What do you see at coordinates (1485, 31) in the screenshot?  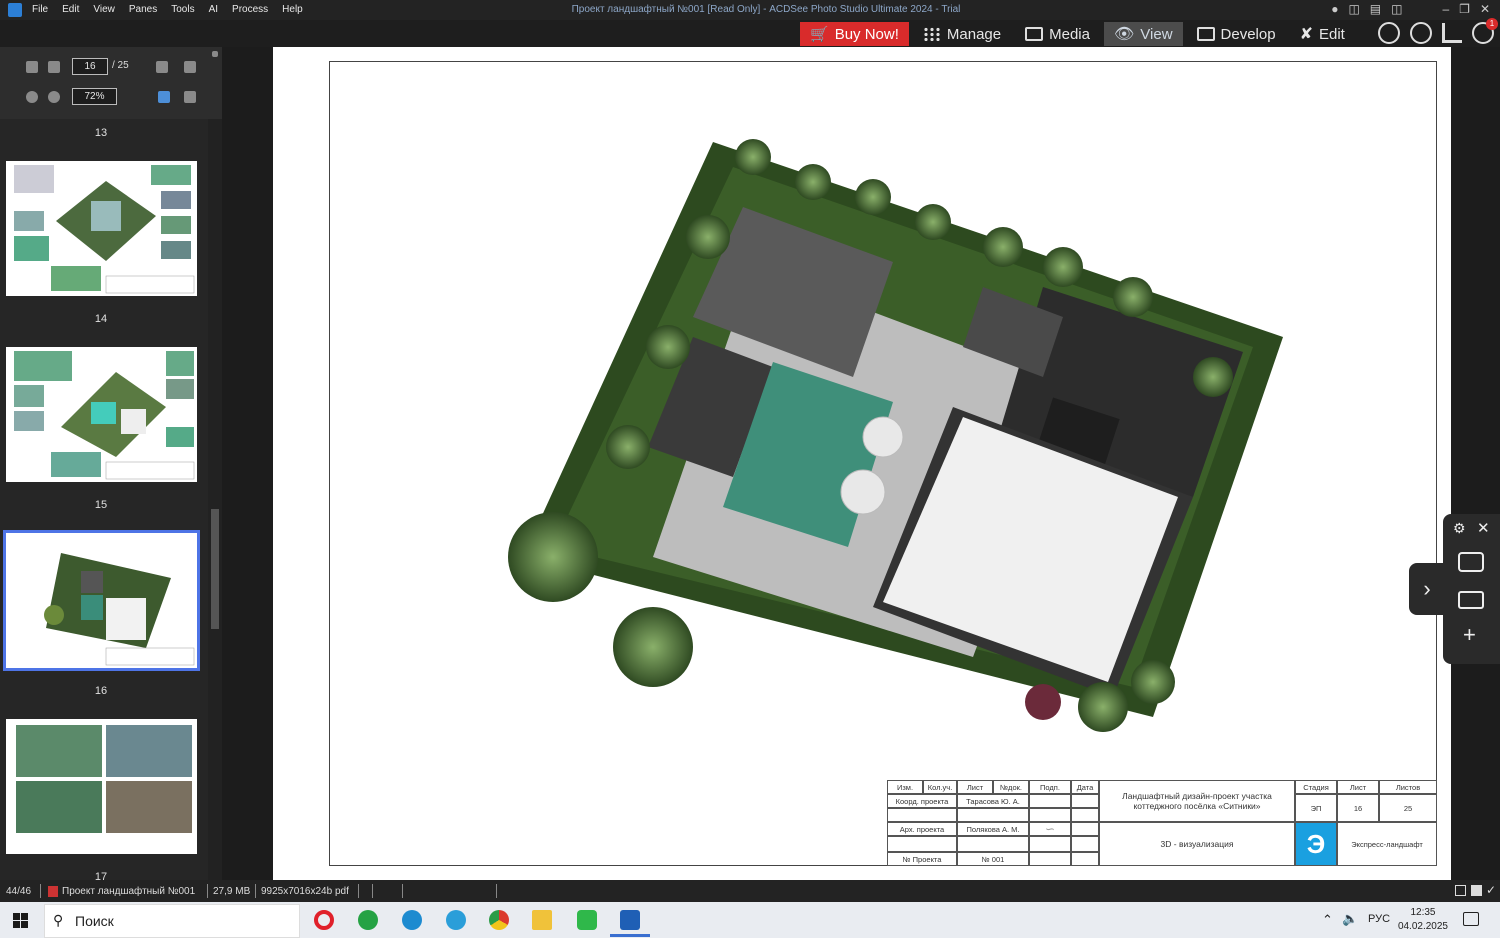 I see `notifications-icon: 1` at bounding box center [1485, 31].